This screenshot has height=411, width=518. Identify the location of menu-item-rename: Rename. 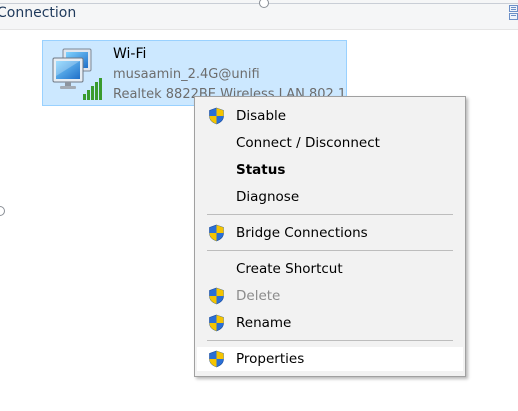
(330, 323).